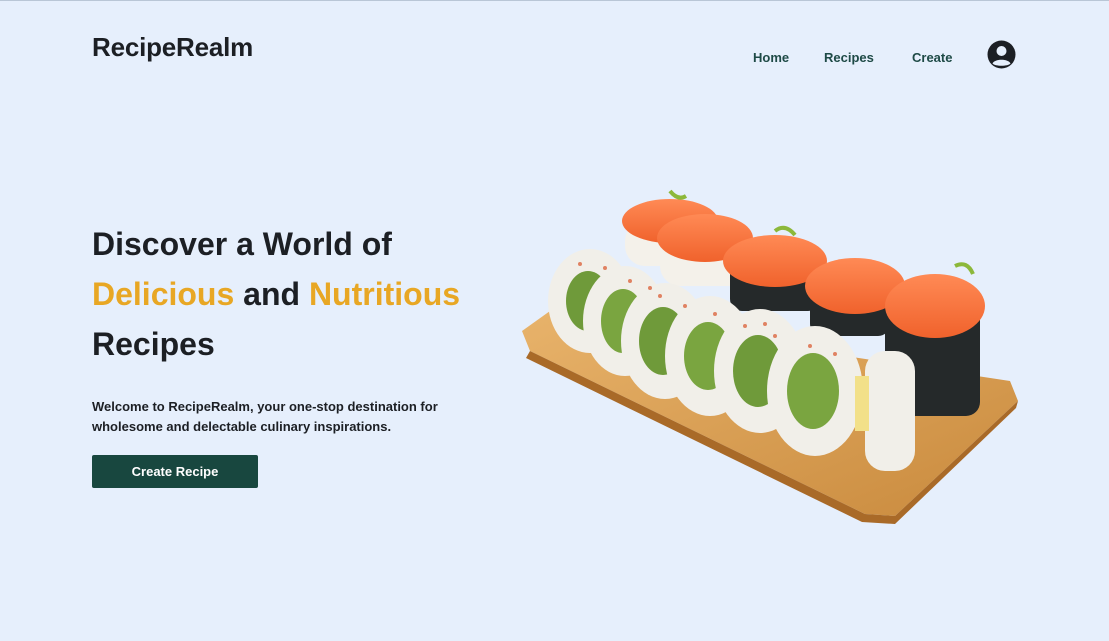 The height and width of the screenshot is (641, 1109). What do you see at coordinates (175, 471) in the screenshot?
I see `create-recipe-button: Create Recipe` at bounding box center [175, 471].